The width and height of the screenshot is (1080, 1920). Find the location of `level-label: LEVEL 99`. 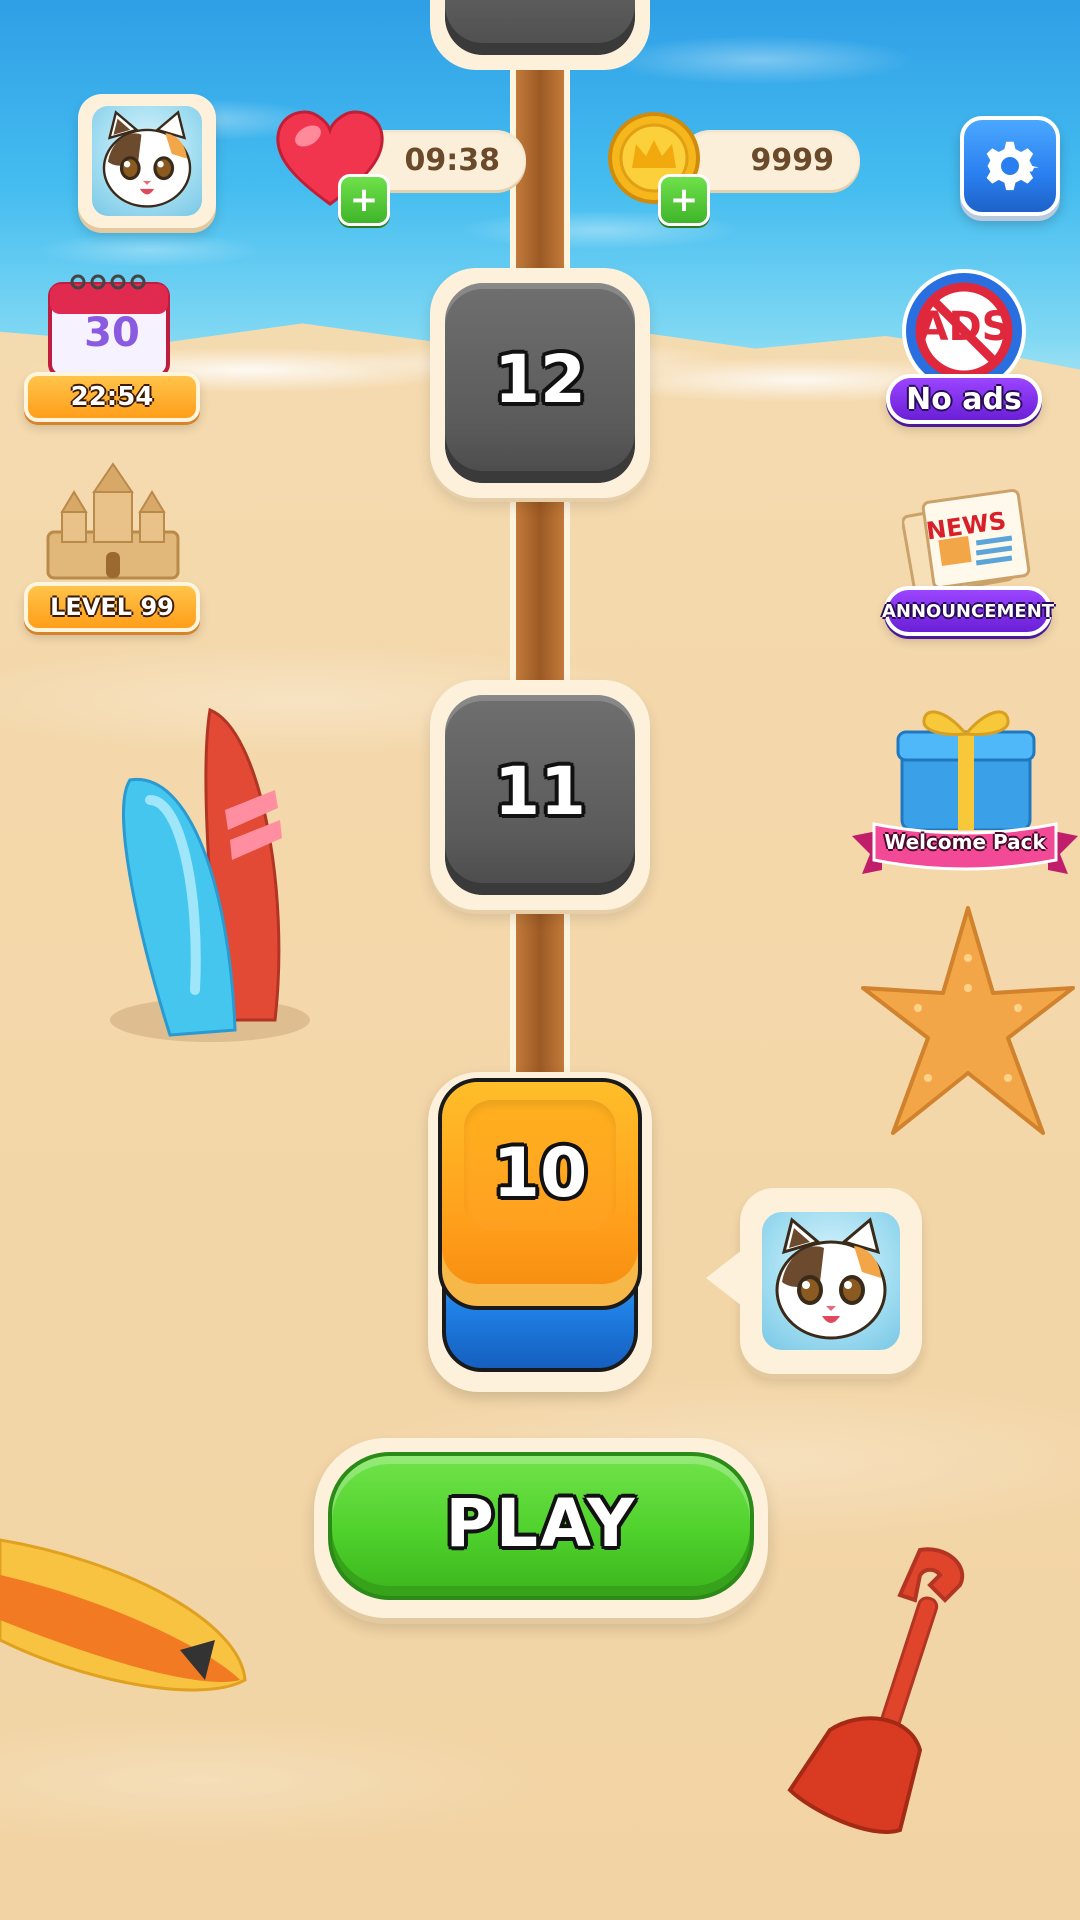

level-label: LEVEL 99 is located at coordinates (112, 607).